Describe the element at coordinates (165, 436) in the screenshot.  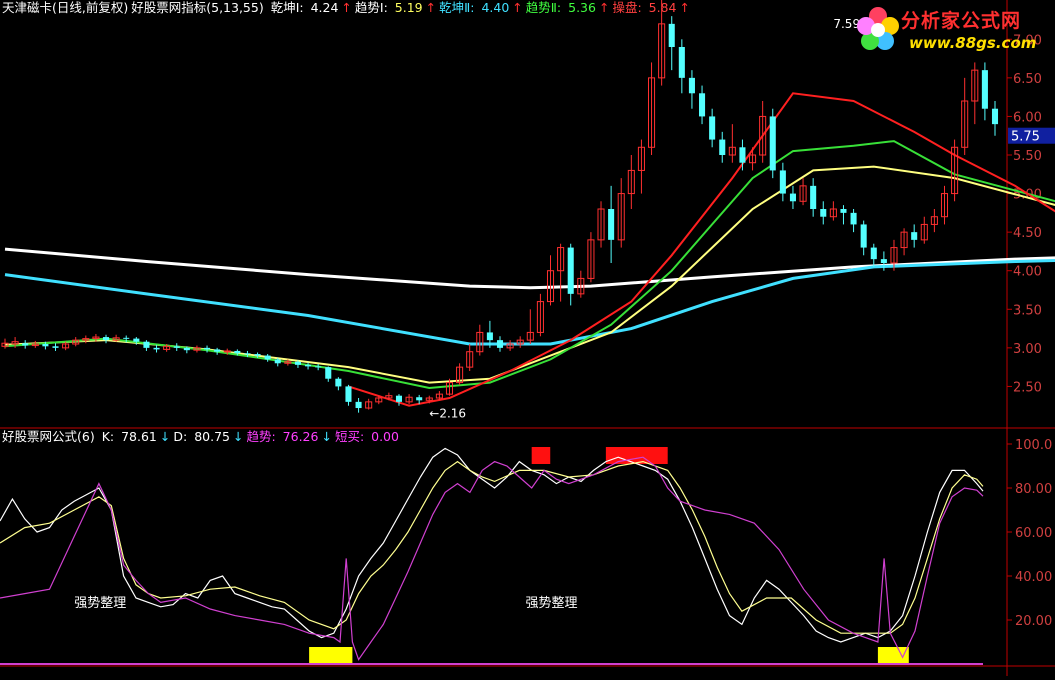
I see `sub-indicator-arrow-0: ↓` at that location.